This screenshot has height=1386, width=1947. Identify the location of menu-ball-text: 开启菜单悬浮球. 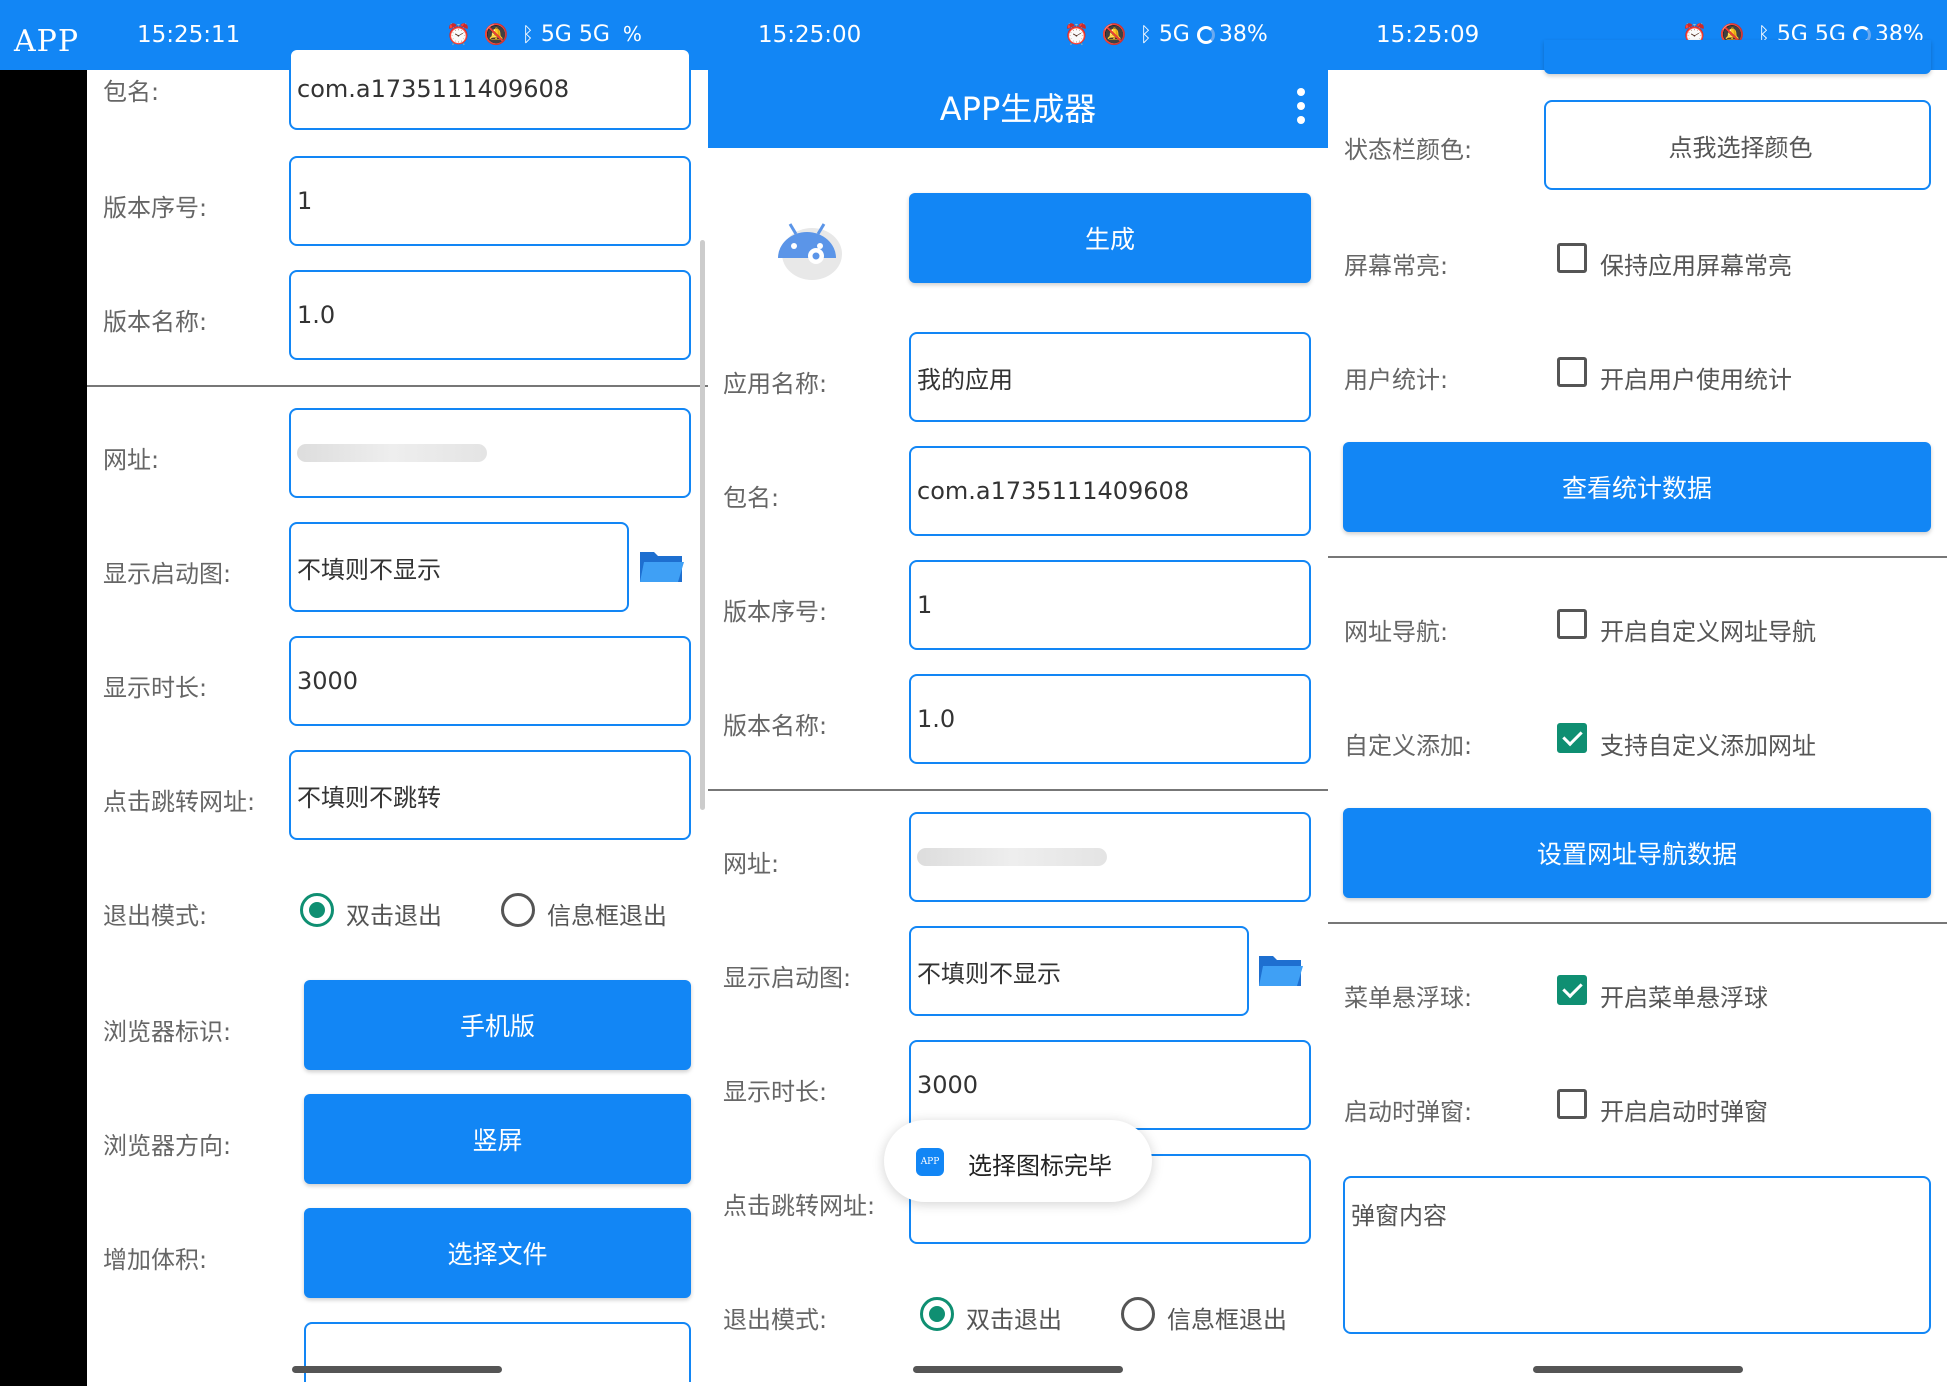
(1684, 998).